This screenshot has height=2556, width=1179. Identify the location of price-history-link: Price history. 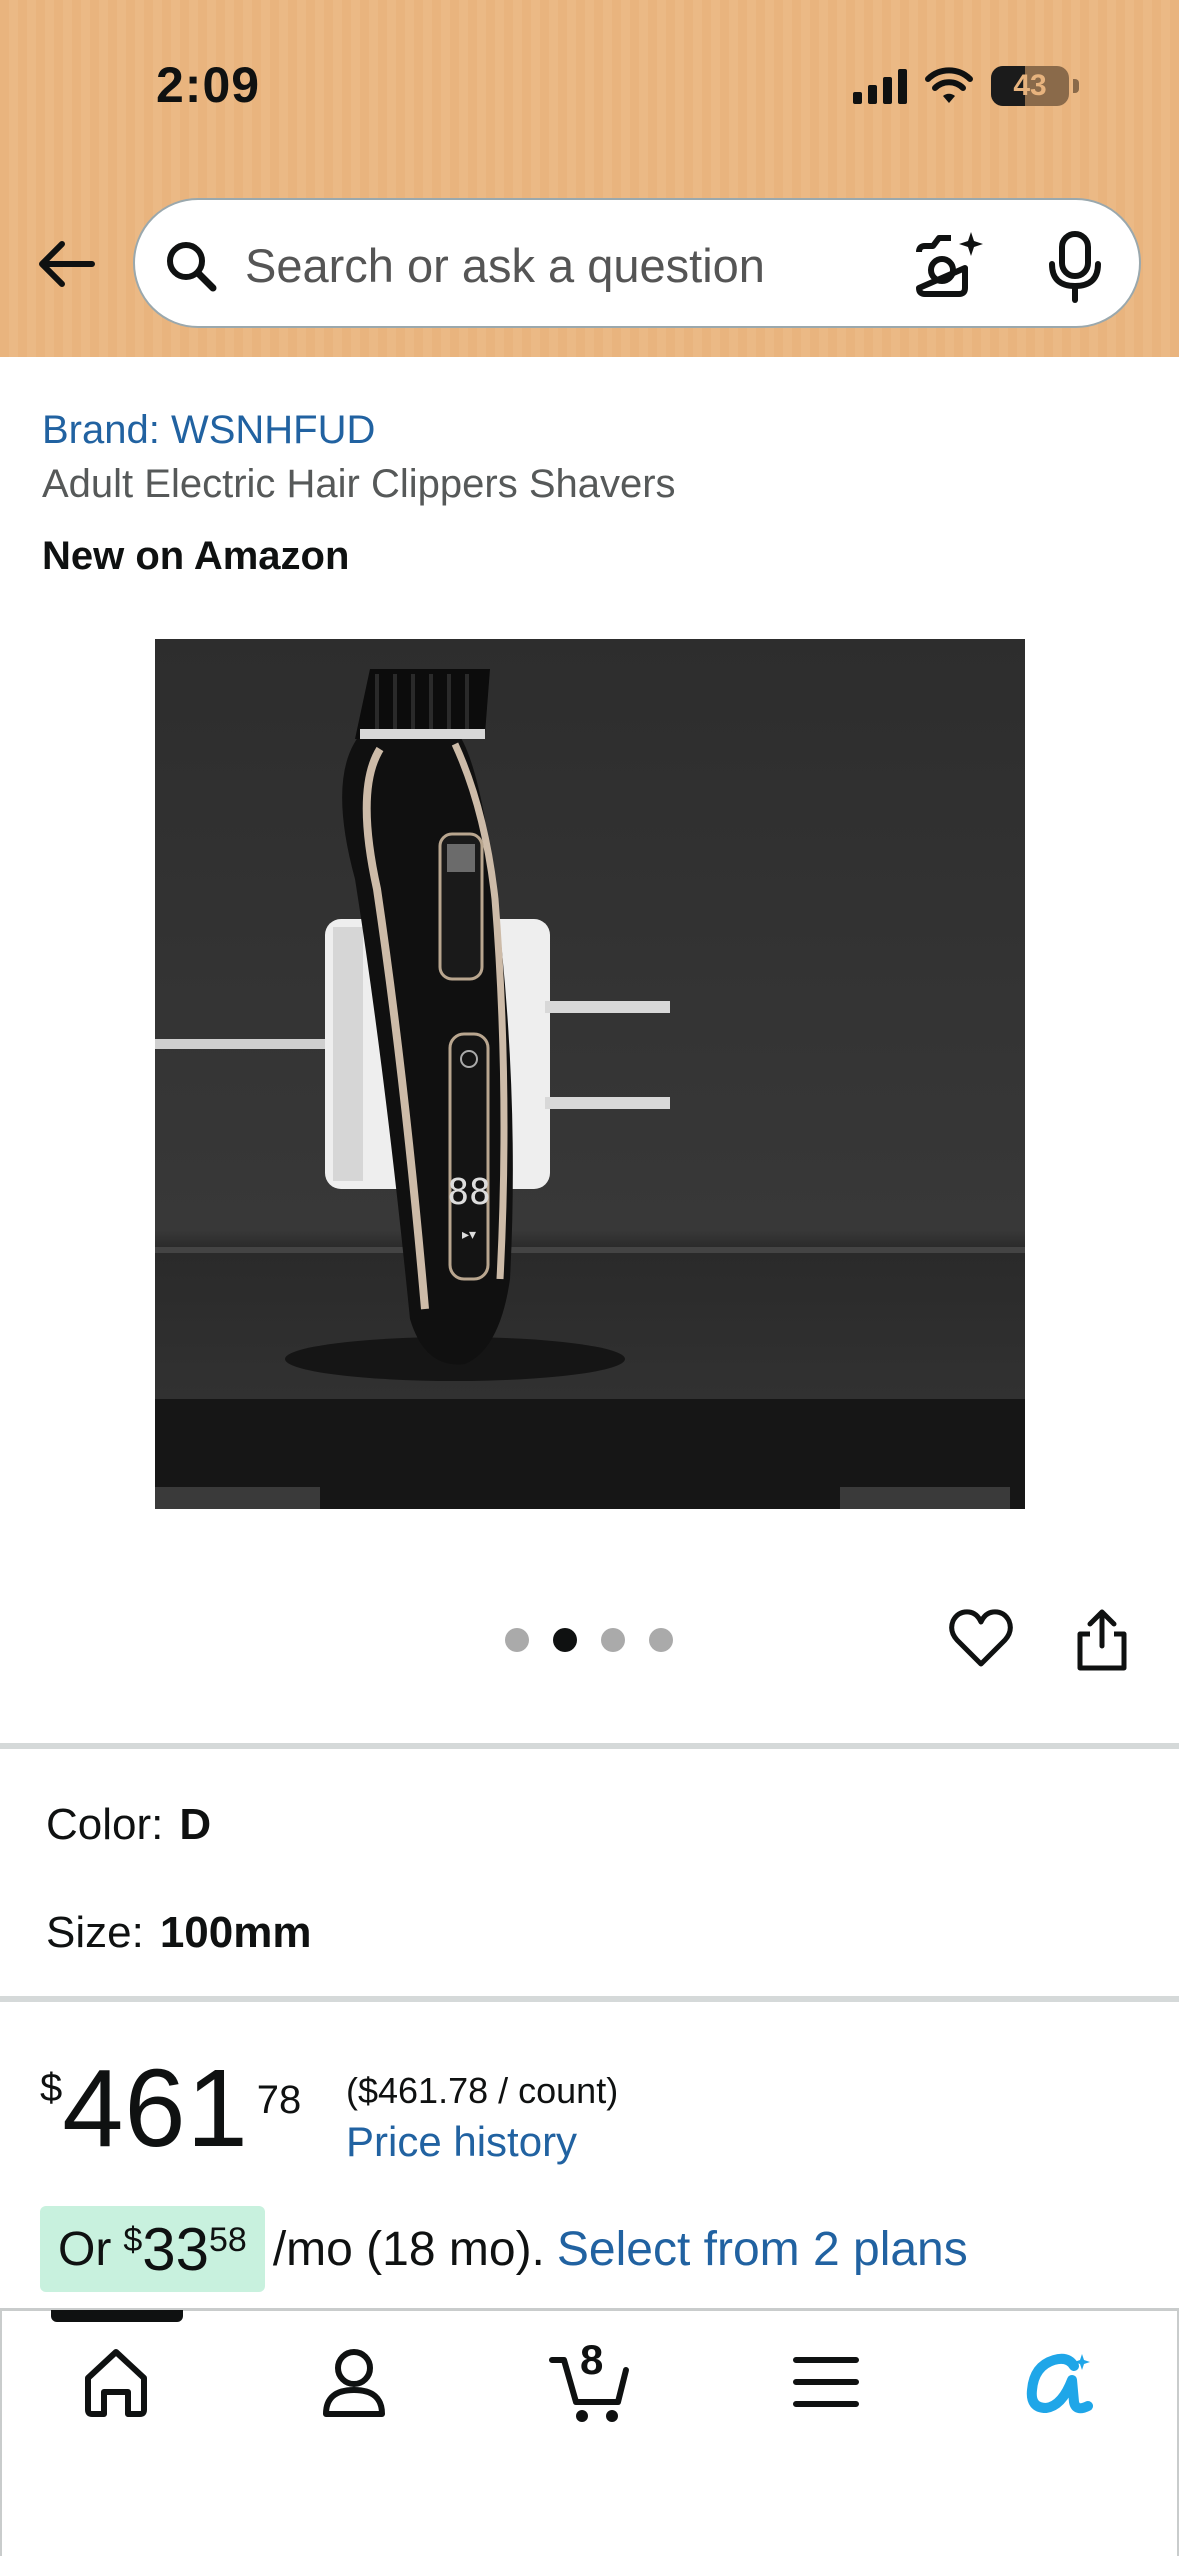
(461, 2142).